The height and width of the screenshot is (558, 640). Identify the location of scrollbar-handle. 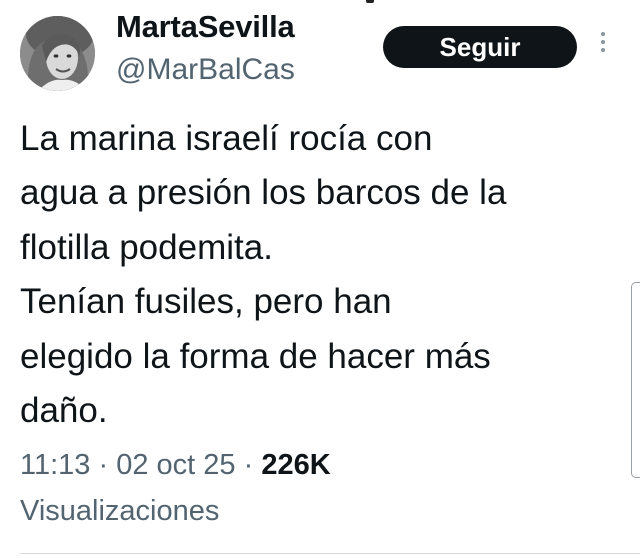
(635, 380).